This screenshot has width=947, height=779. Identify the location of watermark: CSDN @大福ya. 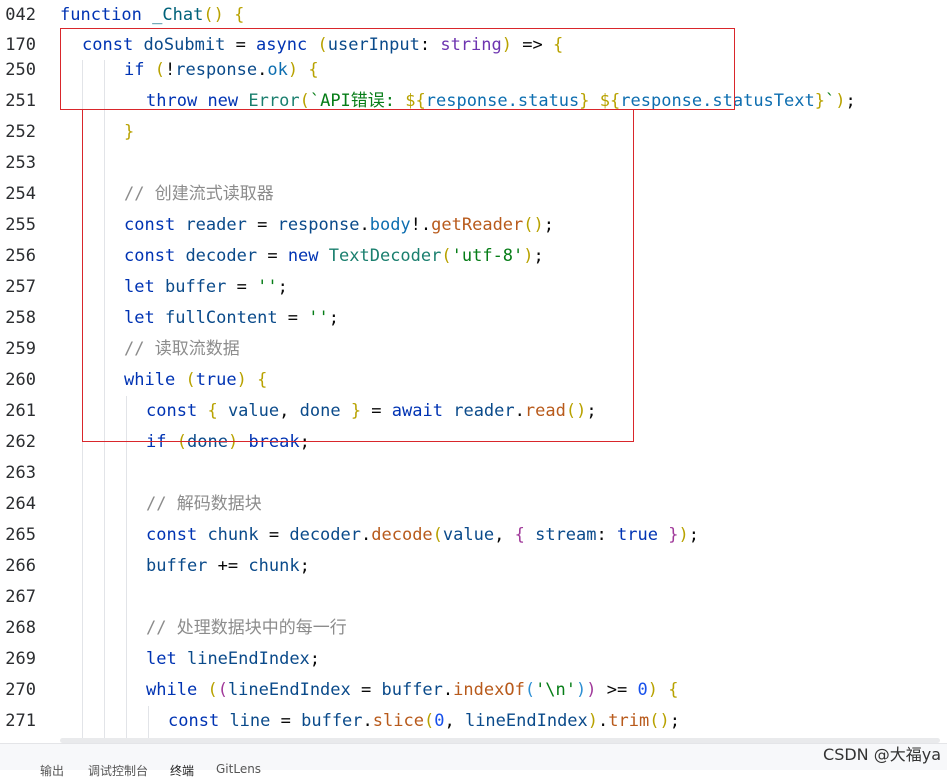
(882, 754).